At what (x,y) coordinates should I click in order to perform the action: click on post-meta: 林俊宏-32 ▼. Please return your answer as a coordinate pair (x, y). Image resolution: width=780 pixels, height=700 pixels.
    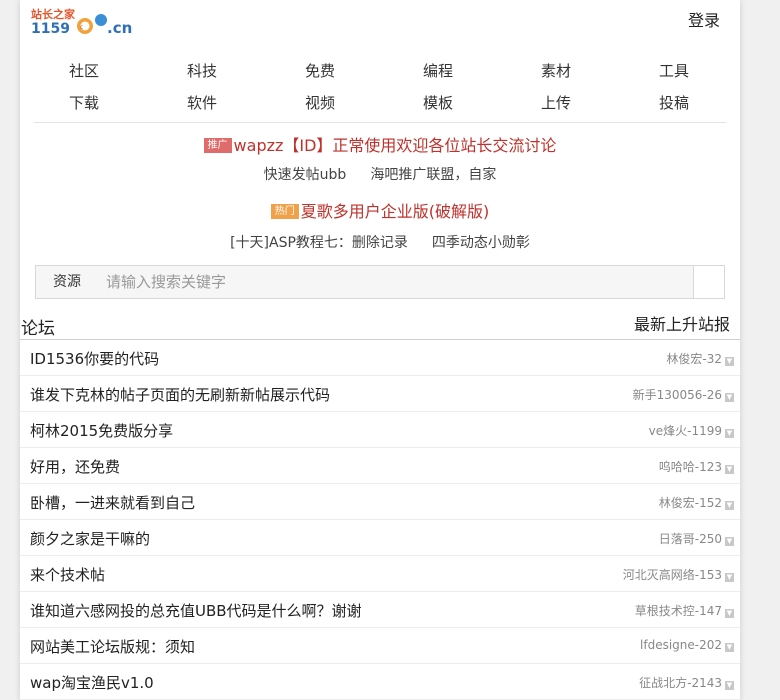
    Looking at the image, I should click on (700, 358).